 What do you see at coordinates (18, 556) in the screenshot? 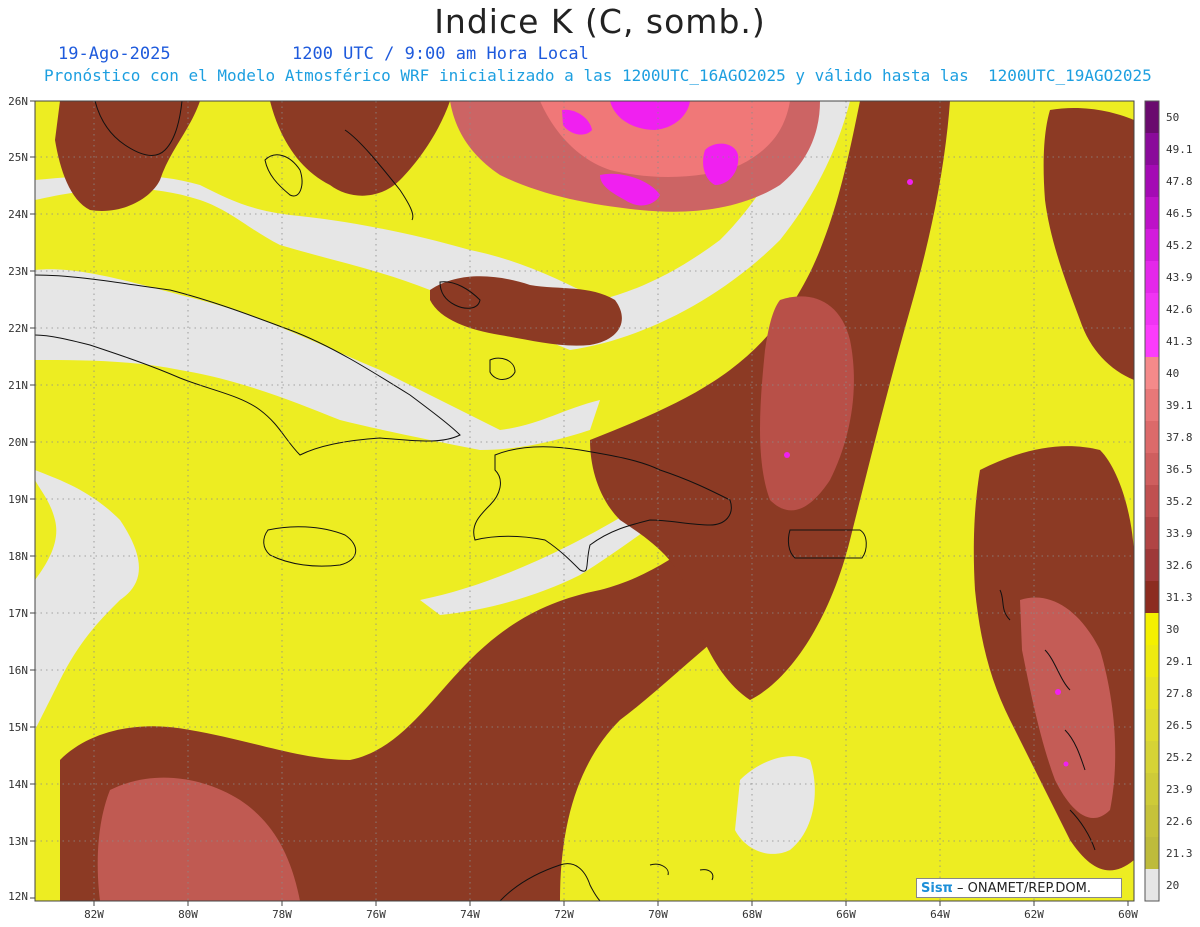
I see `lat-label: 18N` at bounding box center [18, 556].